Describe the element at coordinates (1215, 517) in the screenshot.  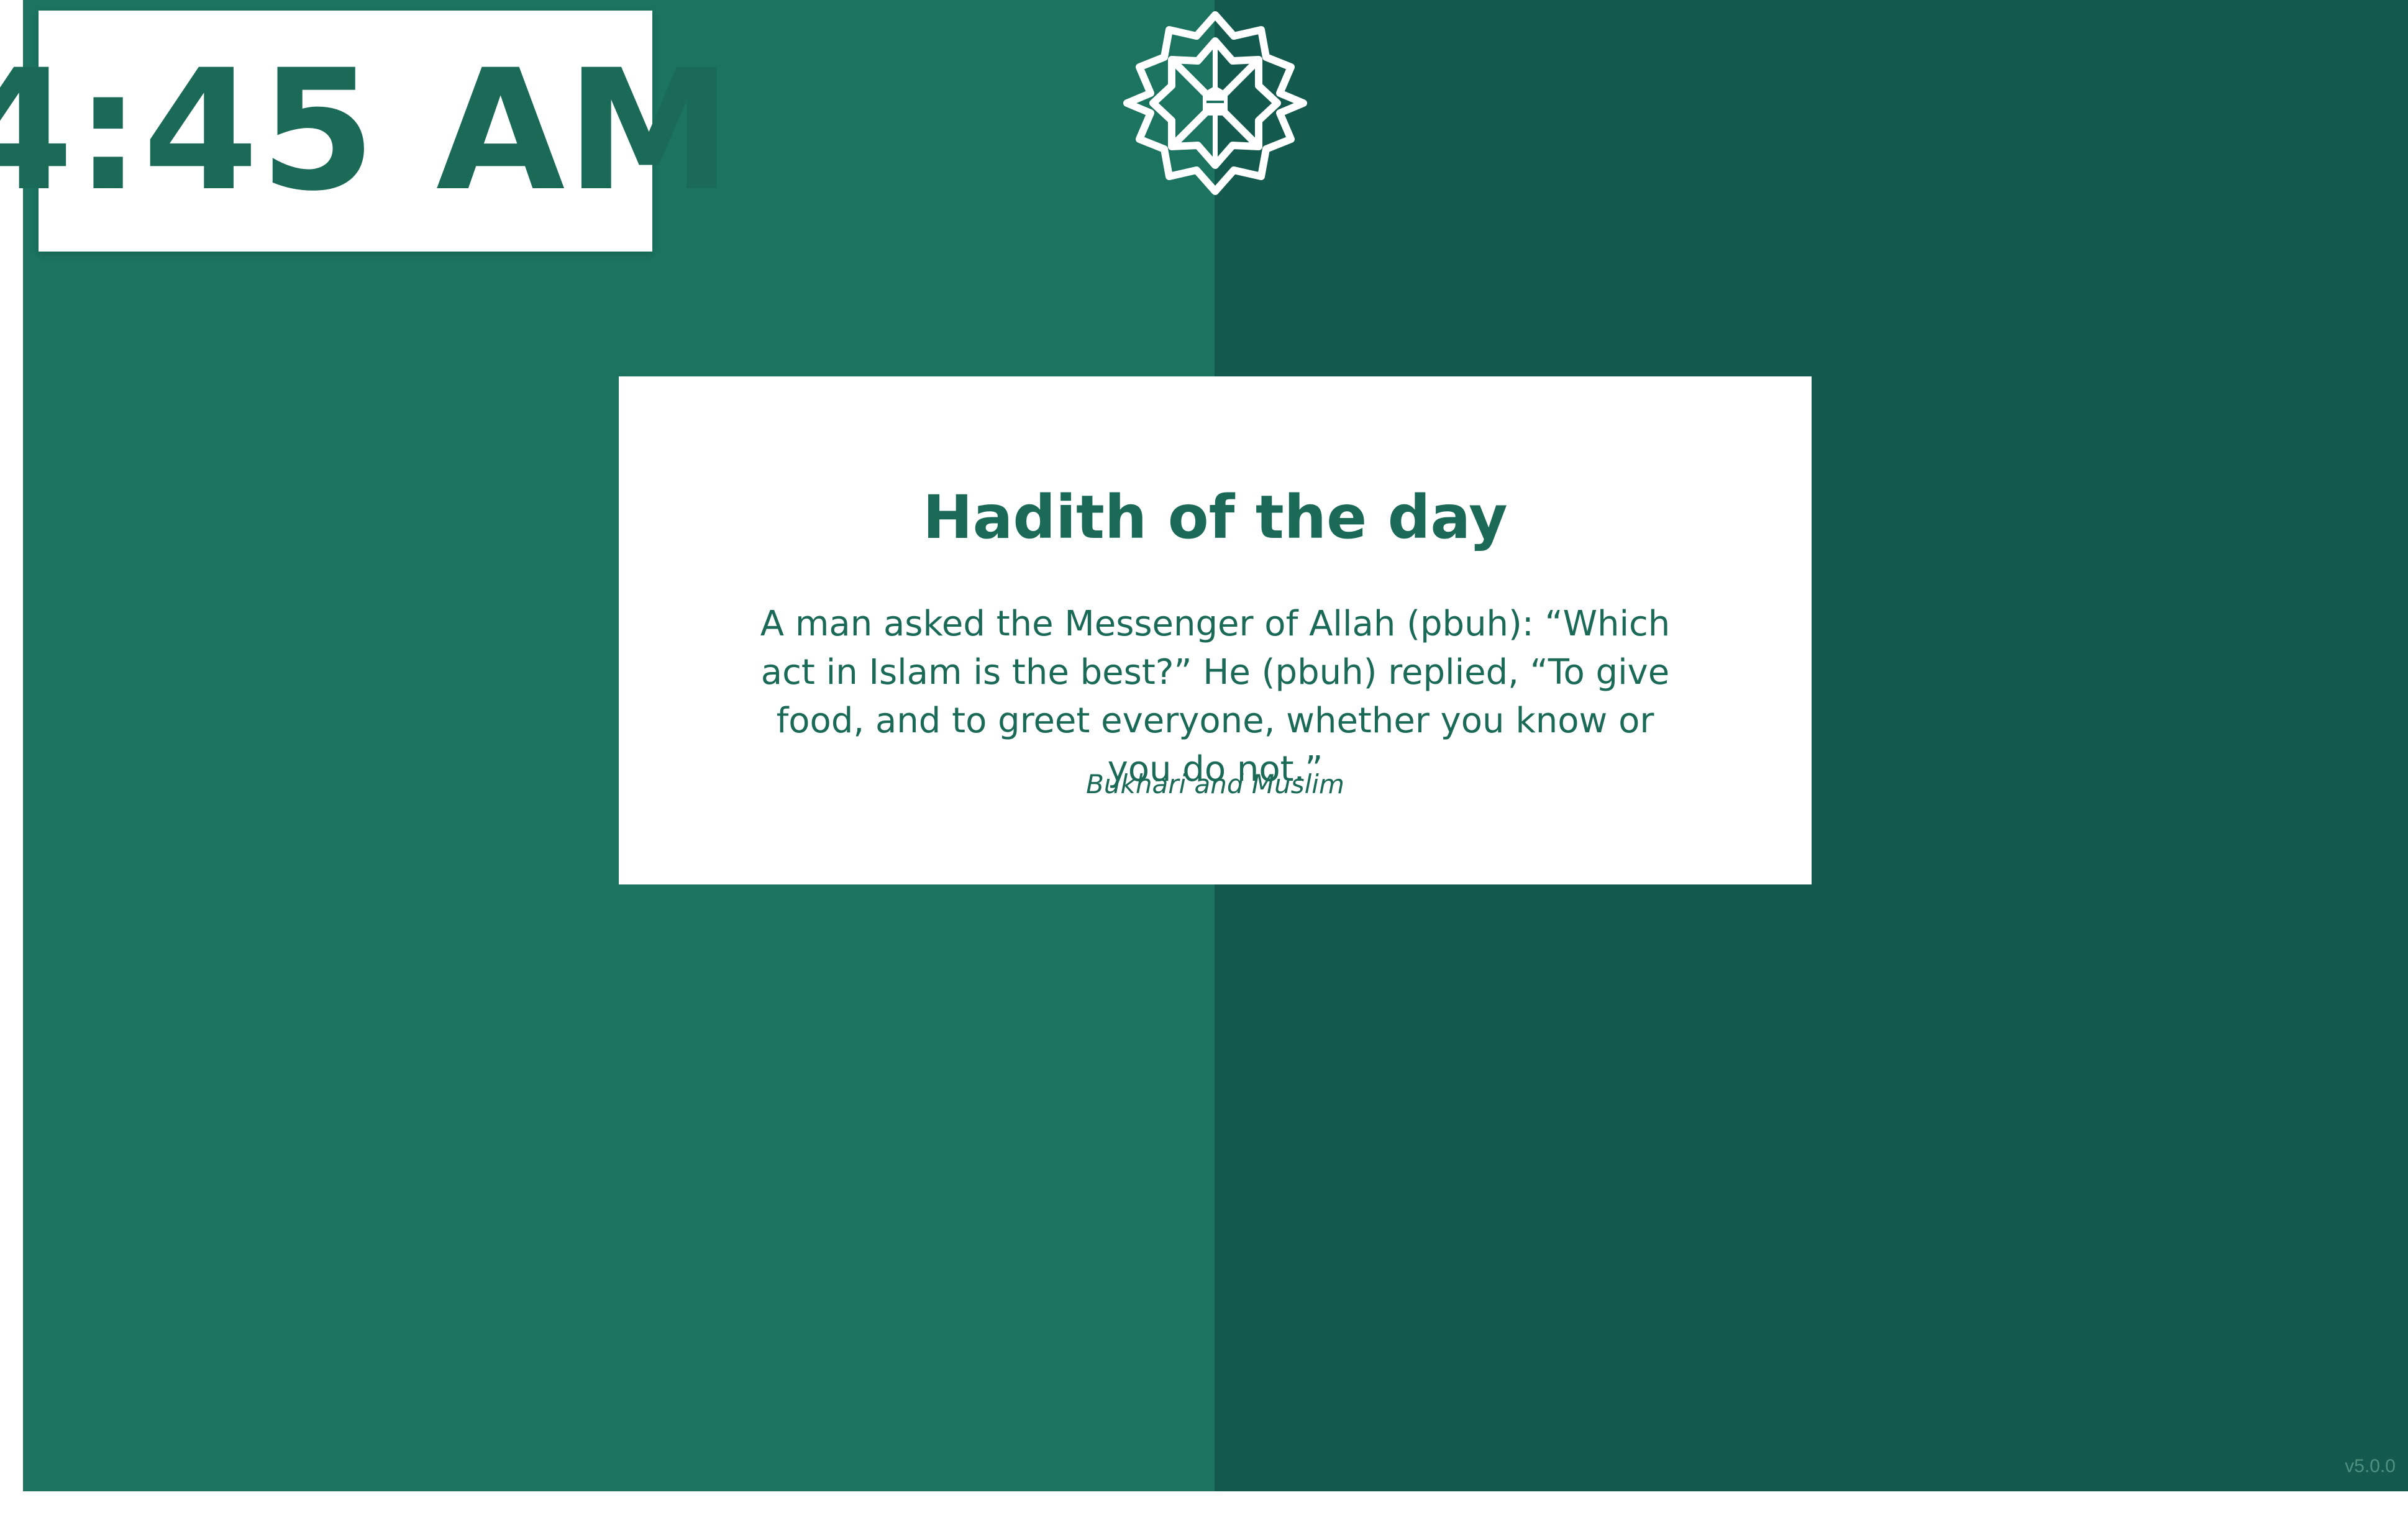
I see `hadith-title: Hadith of the day` at that location.